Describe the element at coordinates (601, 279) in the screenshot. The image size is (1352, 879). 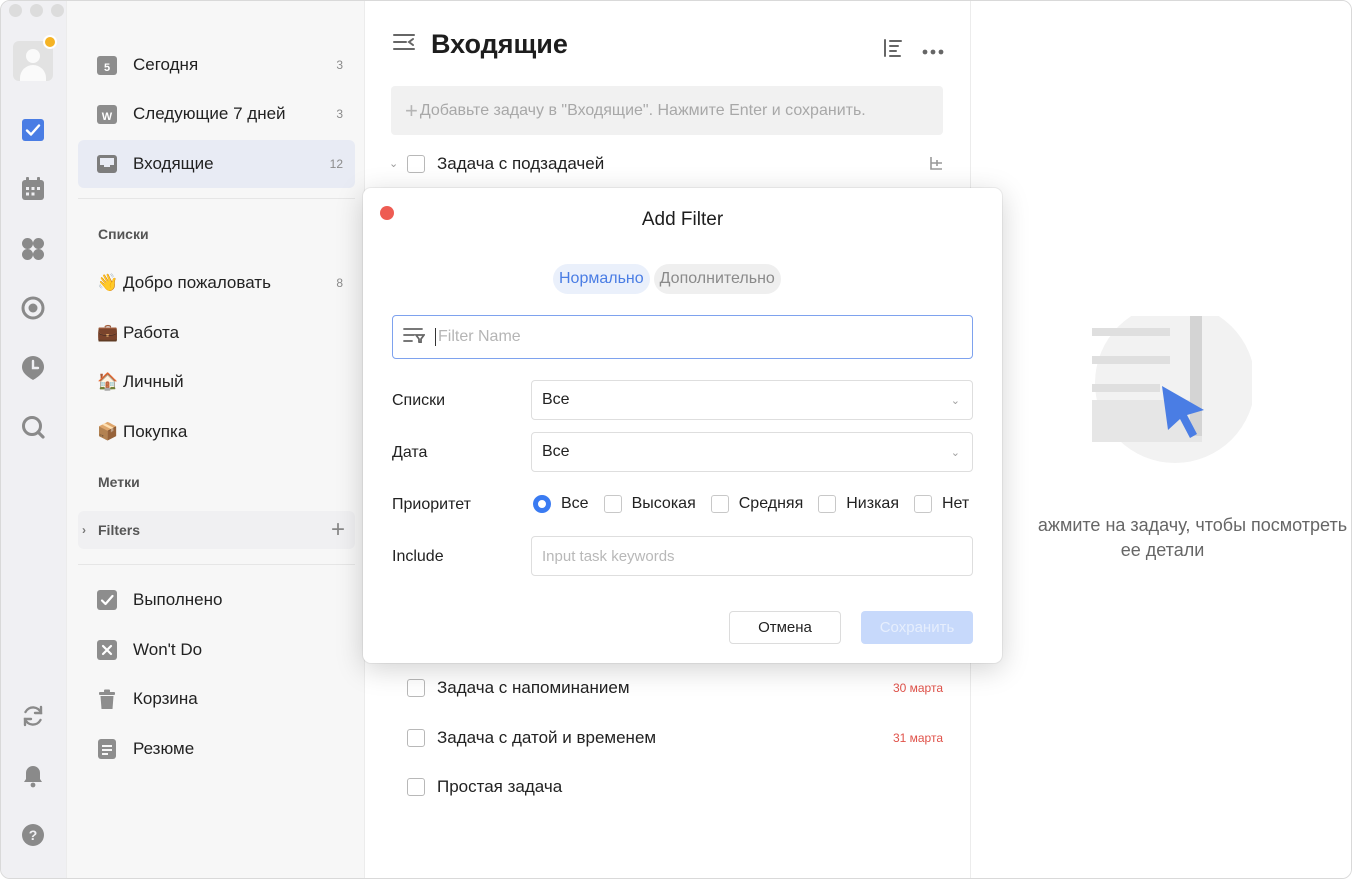
I see `tab-normal: Нормально` at that location.